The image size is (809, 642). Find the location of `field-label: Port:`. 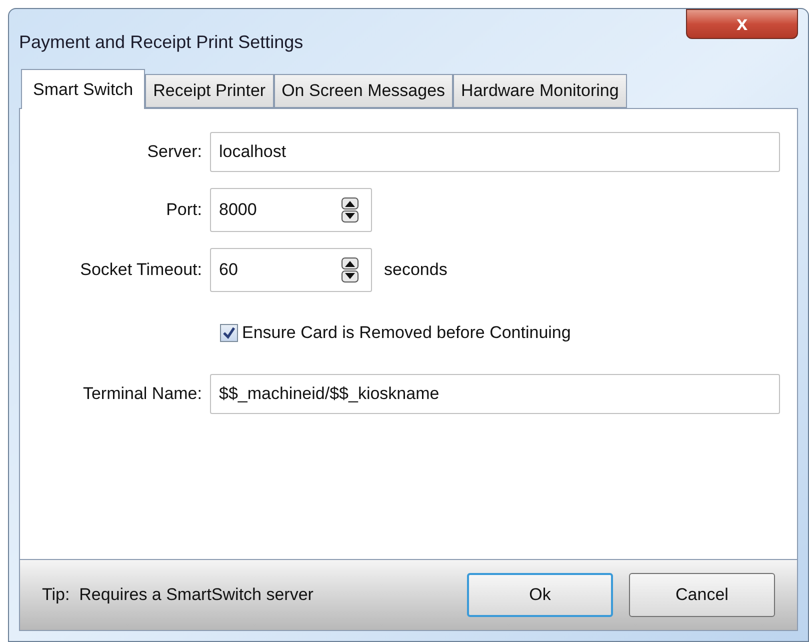

field-label: Port: is located at coordinates (184, 210).